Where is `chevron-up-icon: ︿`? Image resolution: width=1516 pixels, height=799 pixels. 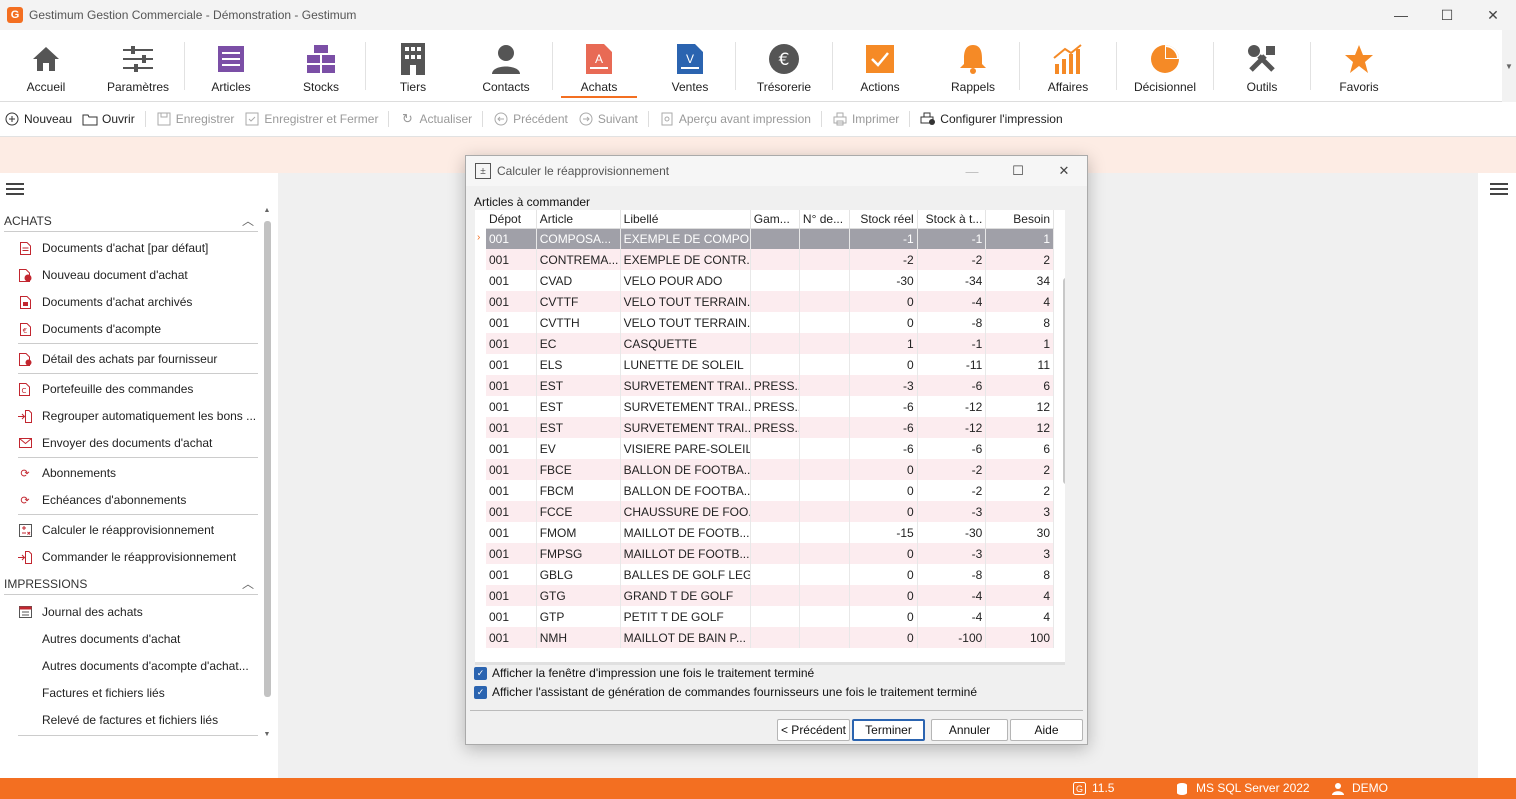
chevron-up-icon: ︿ is located at coordinates (248, 583).